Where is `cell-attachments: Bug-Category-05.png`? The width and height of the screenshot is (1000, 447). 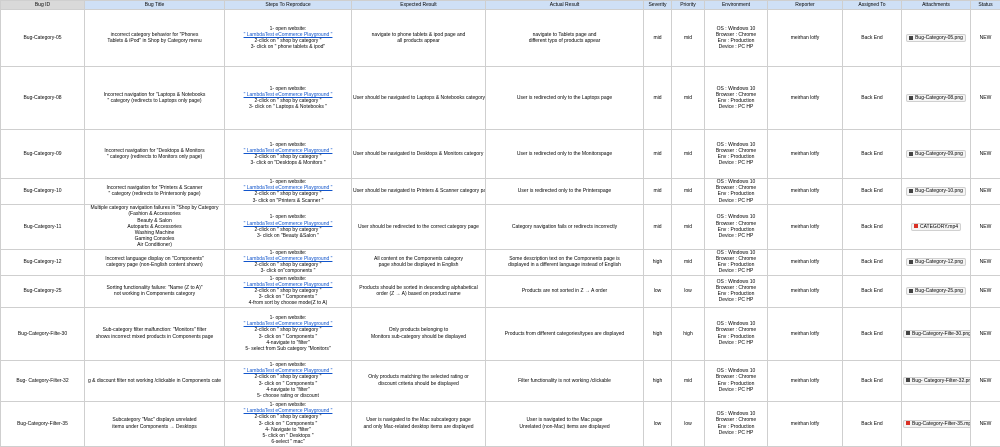
cell-attachments: Bug-Category-05.png is located at coordinates (936, 38).